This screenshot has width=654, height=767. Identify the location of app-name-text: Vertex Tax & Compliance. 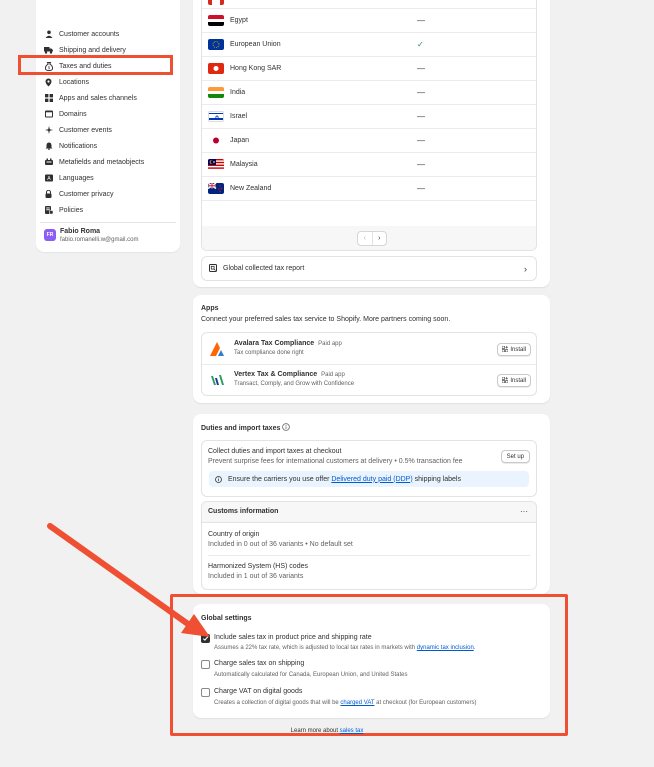
(276, 374).